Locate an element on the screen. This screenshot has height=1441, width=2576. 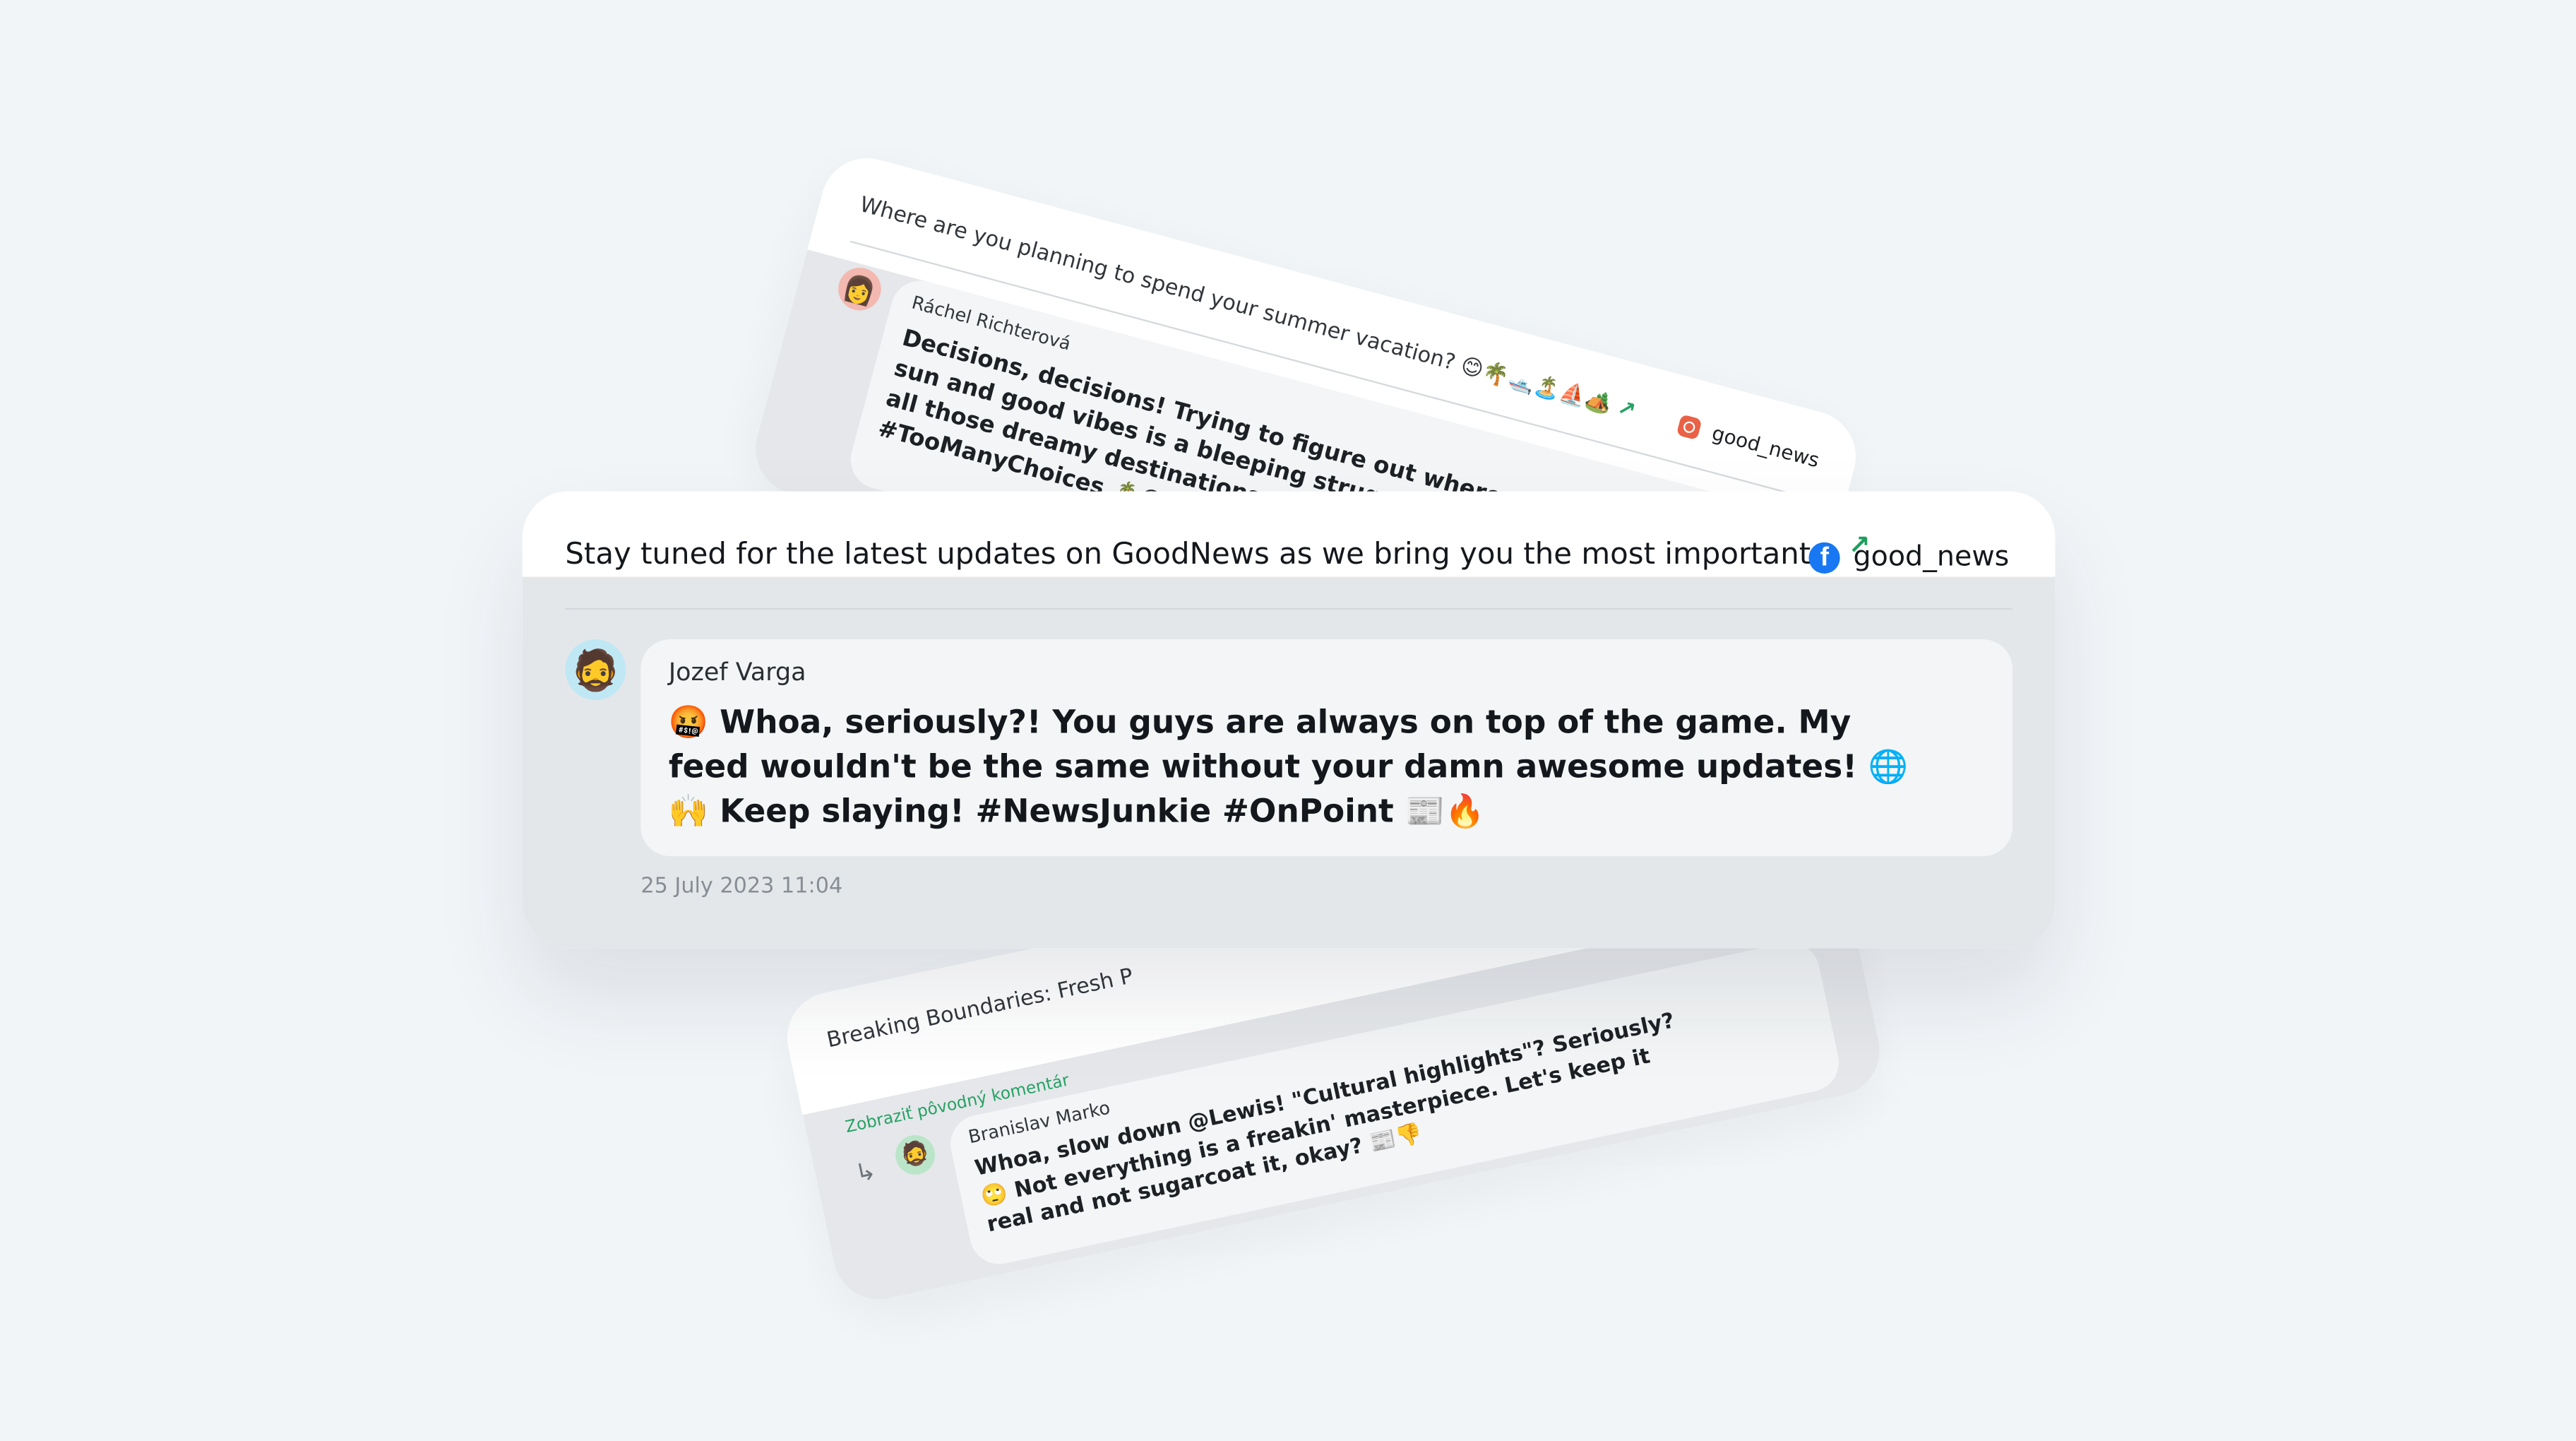
comment-timestamp: 25 July 2023 11:04 is located at coordinates (741, 886).